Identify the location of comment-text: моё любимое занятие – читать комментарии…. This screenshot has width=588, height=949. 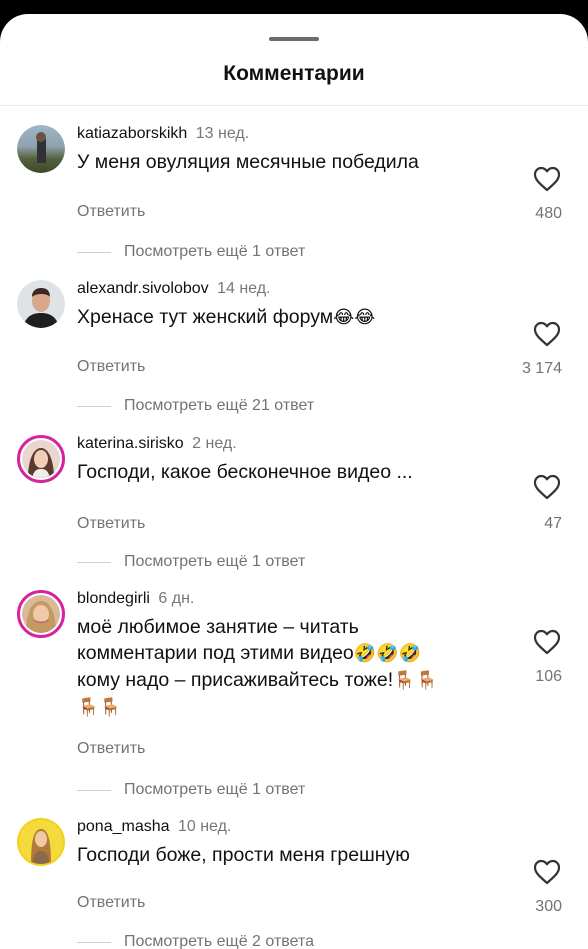
(277, 667).